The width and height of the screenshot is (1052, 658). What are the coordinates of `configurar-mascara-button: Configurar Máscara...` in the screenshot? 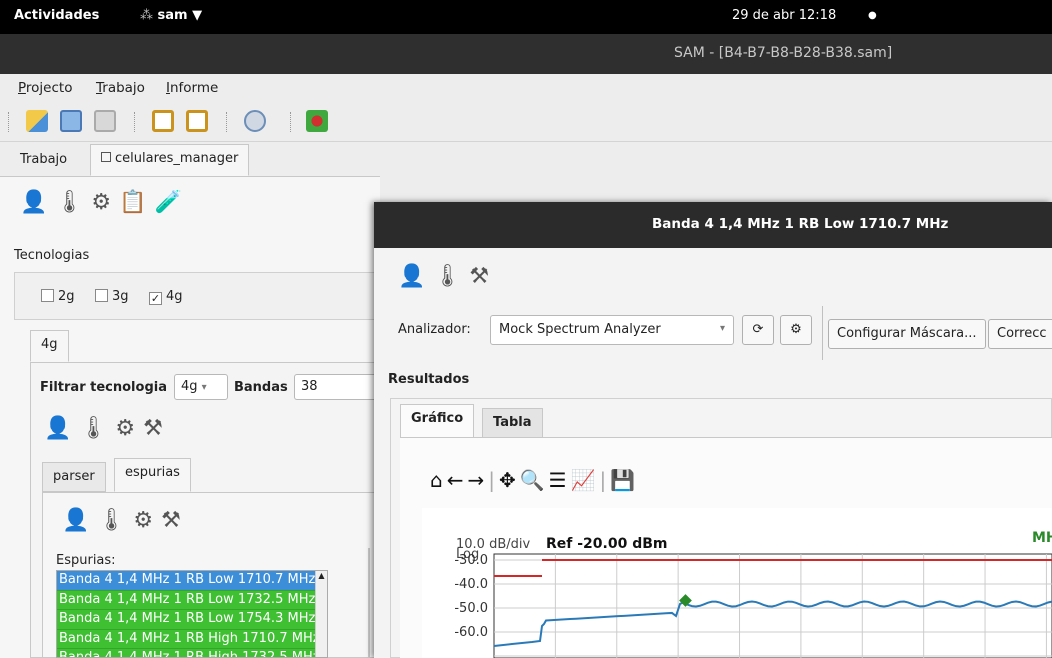 It's located at (907, 334).